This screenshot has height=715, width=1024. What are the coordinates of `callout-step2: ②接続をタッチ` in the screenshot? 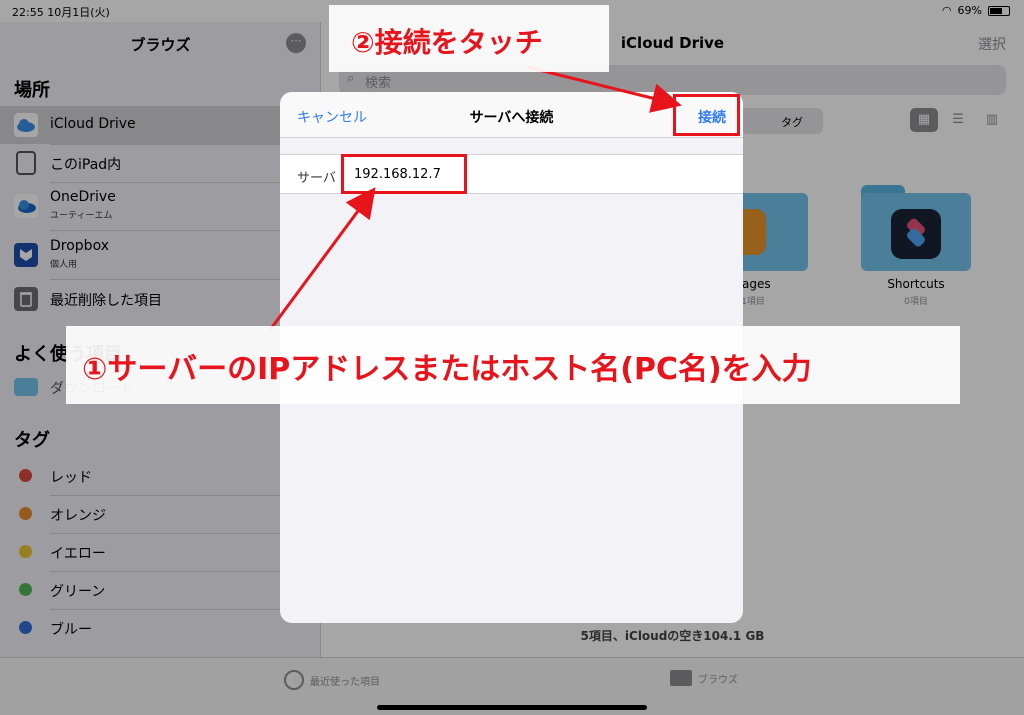 It's located at (469, 38).